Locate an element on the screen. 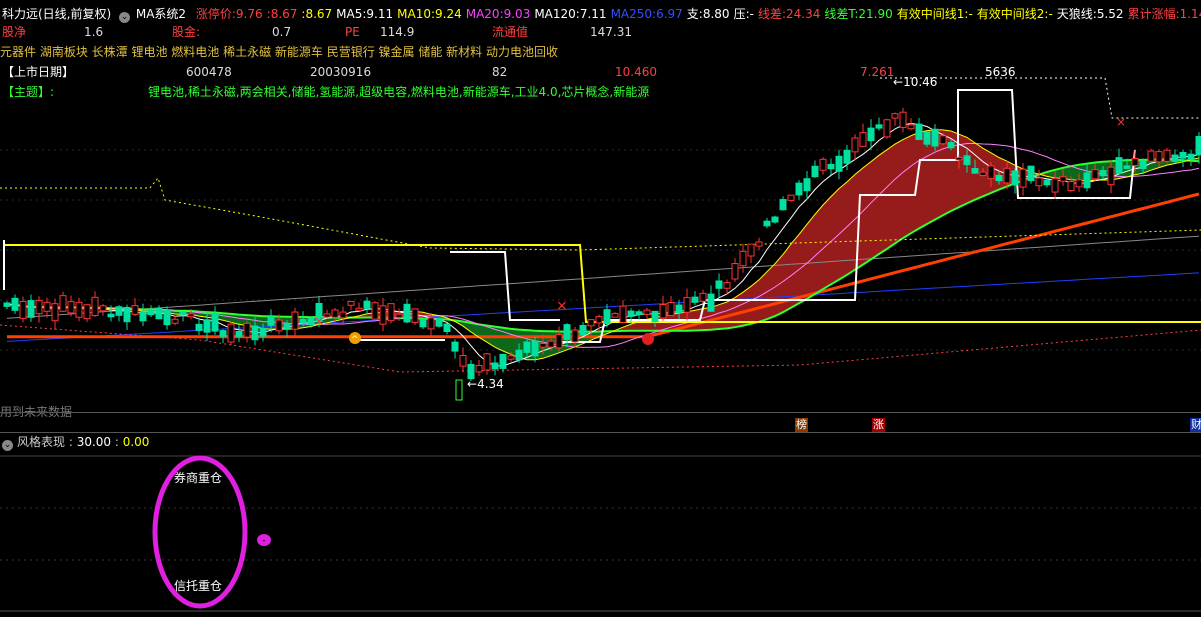 The height and width of the screenshot is (617, 1201). fundamental-field: 股净 is located at coordinates (14, 32).